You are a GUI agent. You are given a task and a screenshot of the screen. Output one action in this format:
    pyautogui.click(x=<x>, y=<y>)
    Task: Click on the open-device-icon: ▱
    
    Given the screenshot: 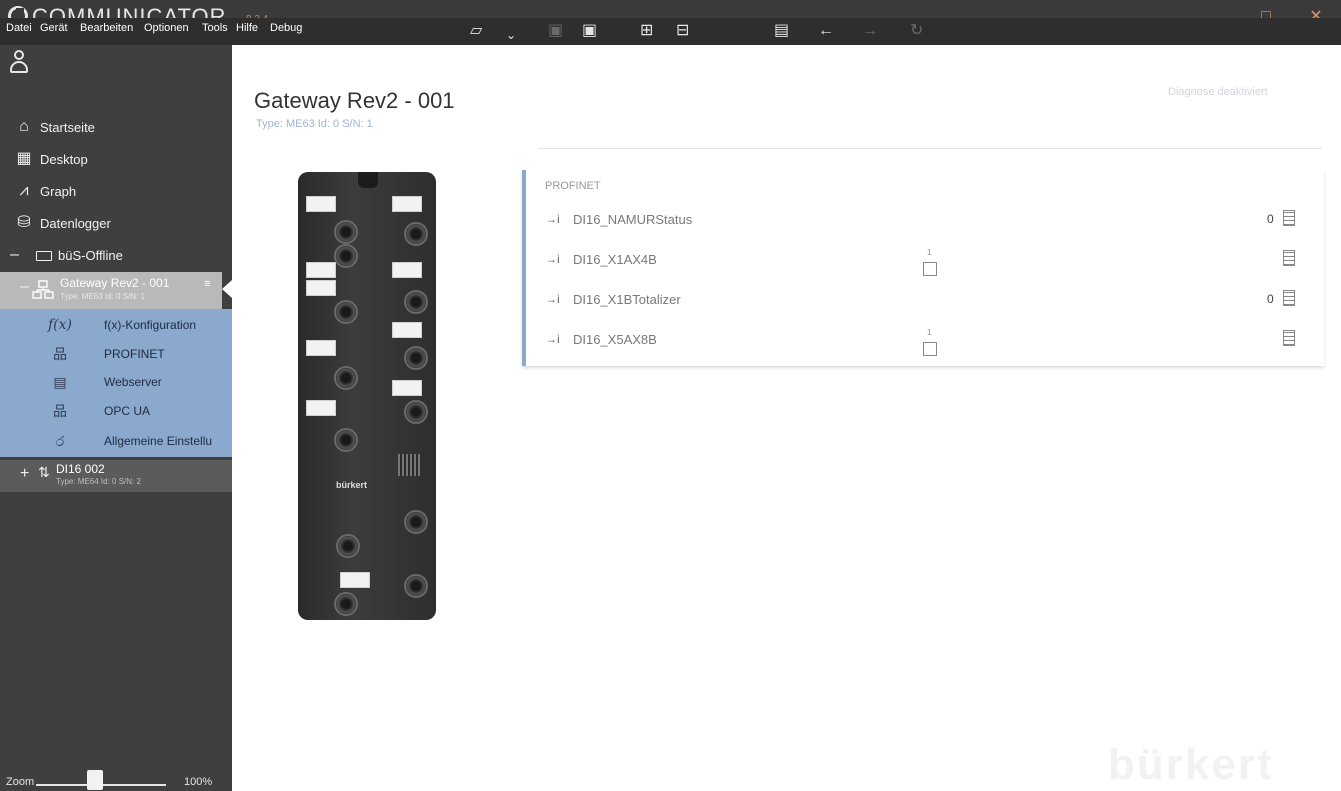 What is the action you would take?
    pyautogui.click(x=476, y=31)
    